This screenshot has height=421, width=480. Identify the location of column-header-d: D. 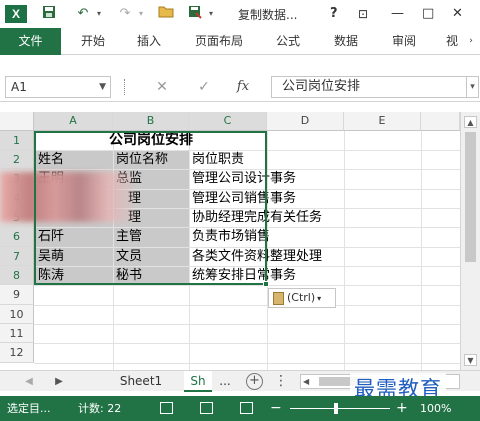
(305, 121).